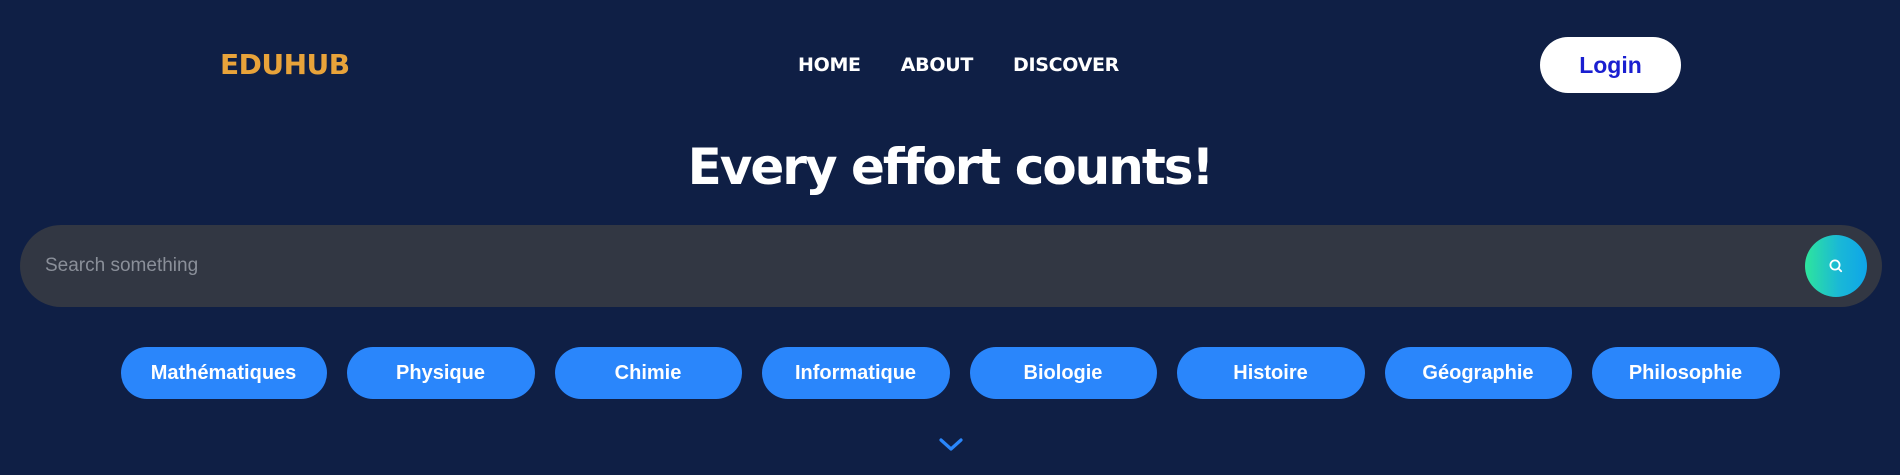 The image size is (1900, 475). I want to click on subject-pill-mathematiques: Mathématiques, so click(223, 373).